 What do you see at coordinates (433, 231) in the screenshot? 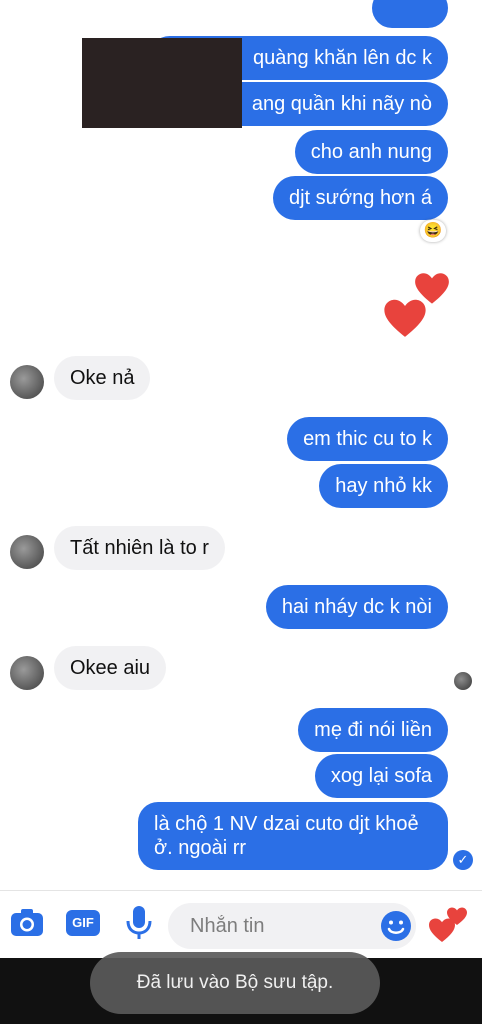
I see `reaction-laugh-icon: 😆` at bounding box center [433, 231].